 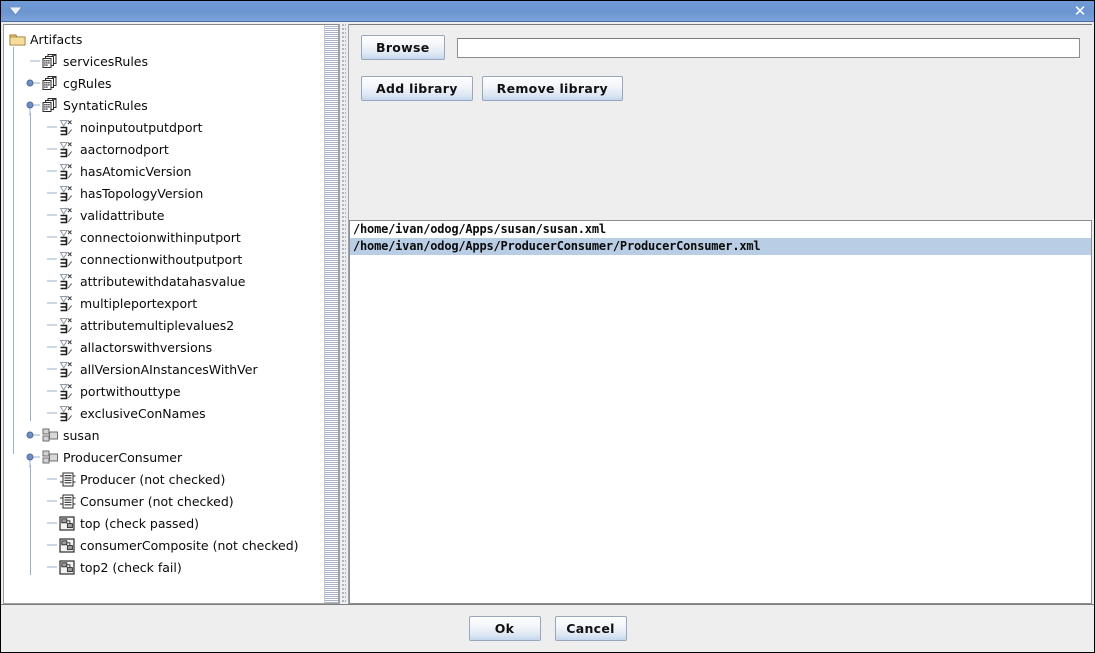 I want to click on tree-node: top2 (check fail), so click(x=164, y=567).